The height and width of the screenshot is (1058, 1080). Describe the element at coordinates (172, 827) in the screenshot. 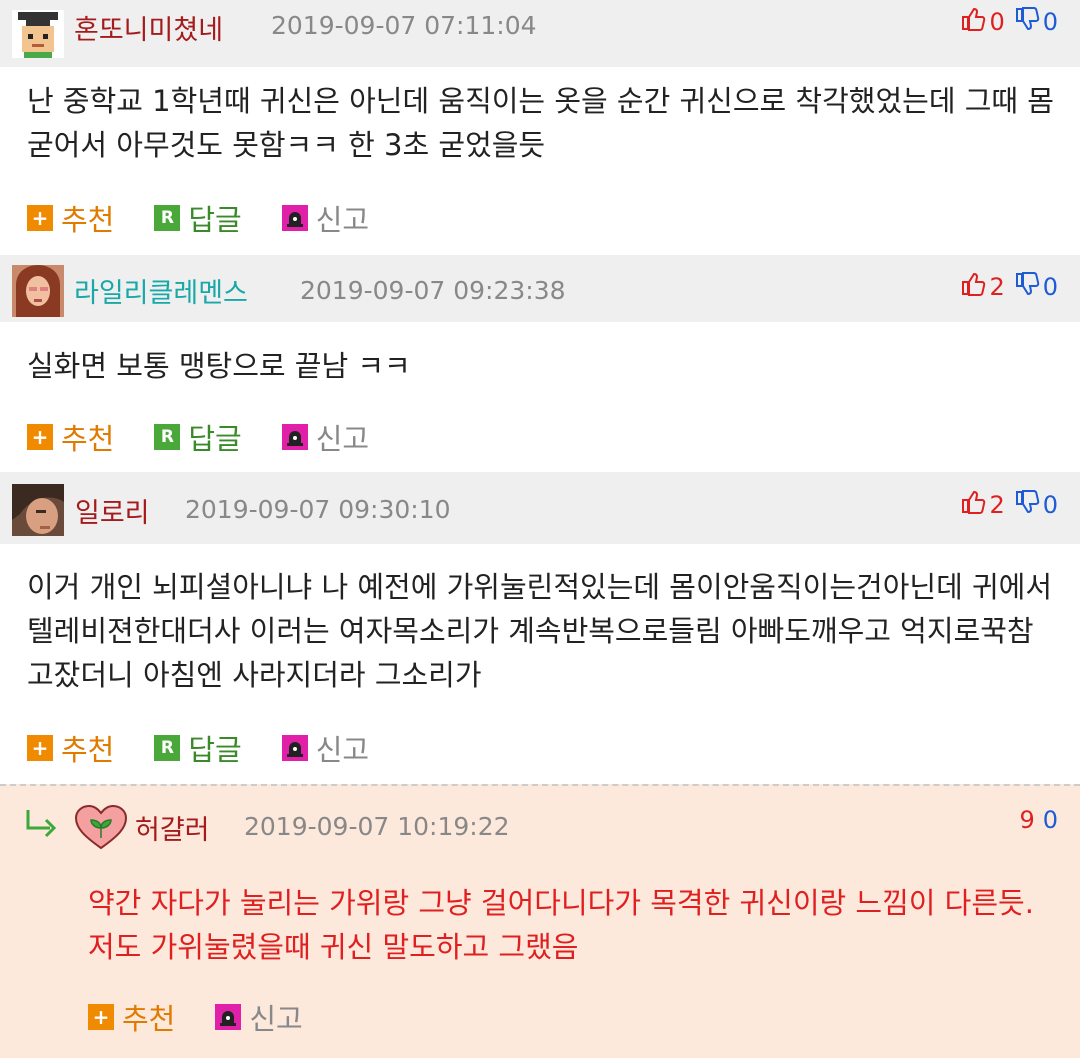

I see `nickname: 허걀러` at that location.